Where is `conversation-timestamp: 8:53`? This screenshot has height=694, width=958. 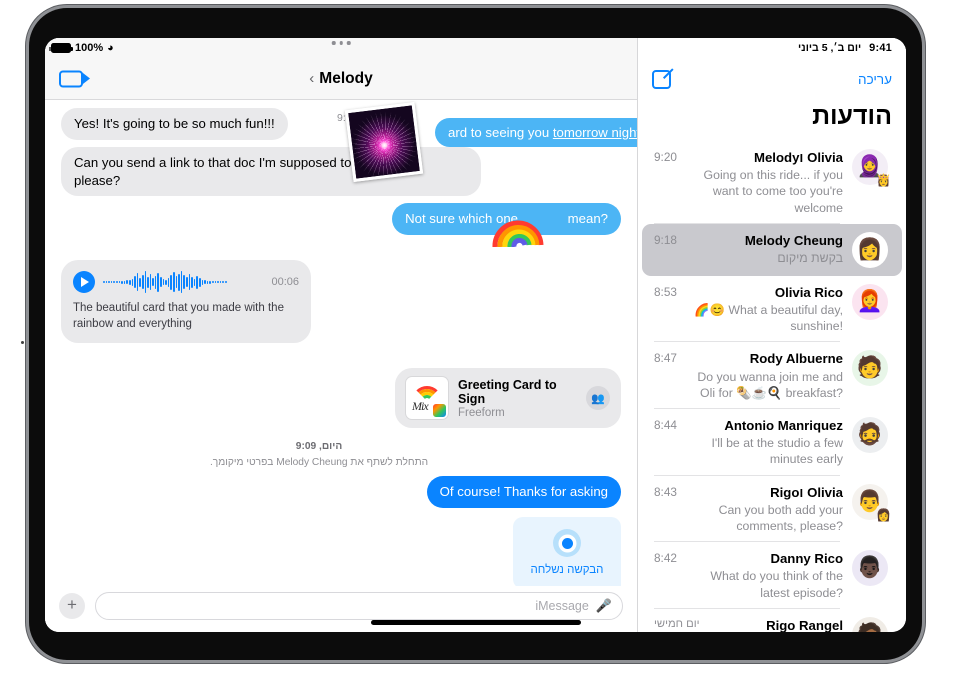
conversation-timestamp: 8:53 is located at coordinates (665, 291).